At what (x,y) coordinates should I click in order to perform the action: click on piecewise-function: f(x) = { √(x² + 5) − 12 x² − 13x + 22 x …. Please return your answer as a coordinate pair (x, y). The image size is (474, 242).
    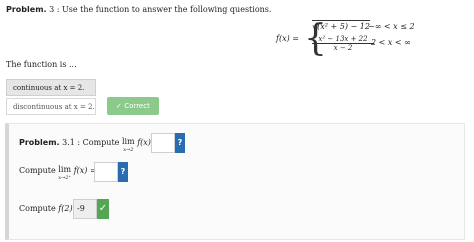
    Looking at the image, I should click on (351, 40).